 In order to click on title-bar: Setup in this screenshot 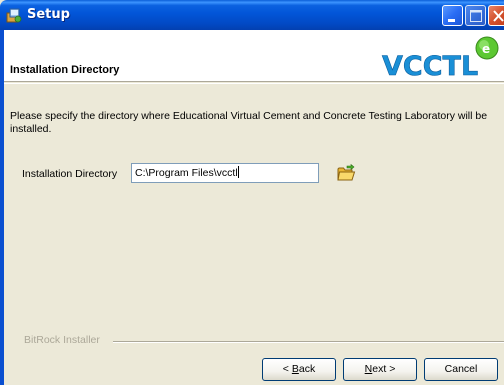, I will do `click(252, 15)`.